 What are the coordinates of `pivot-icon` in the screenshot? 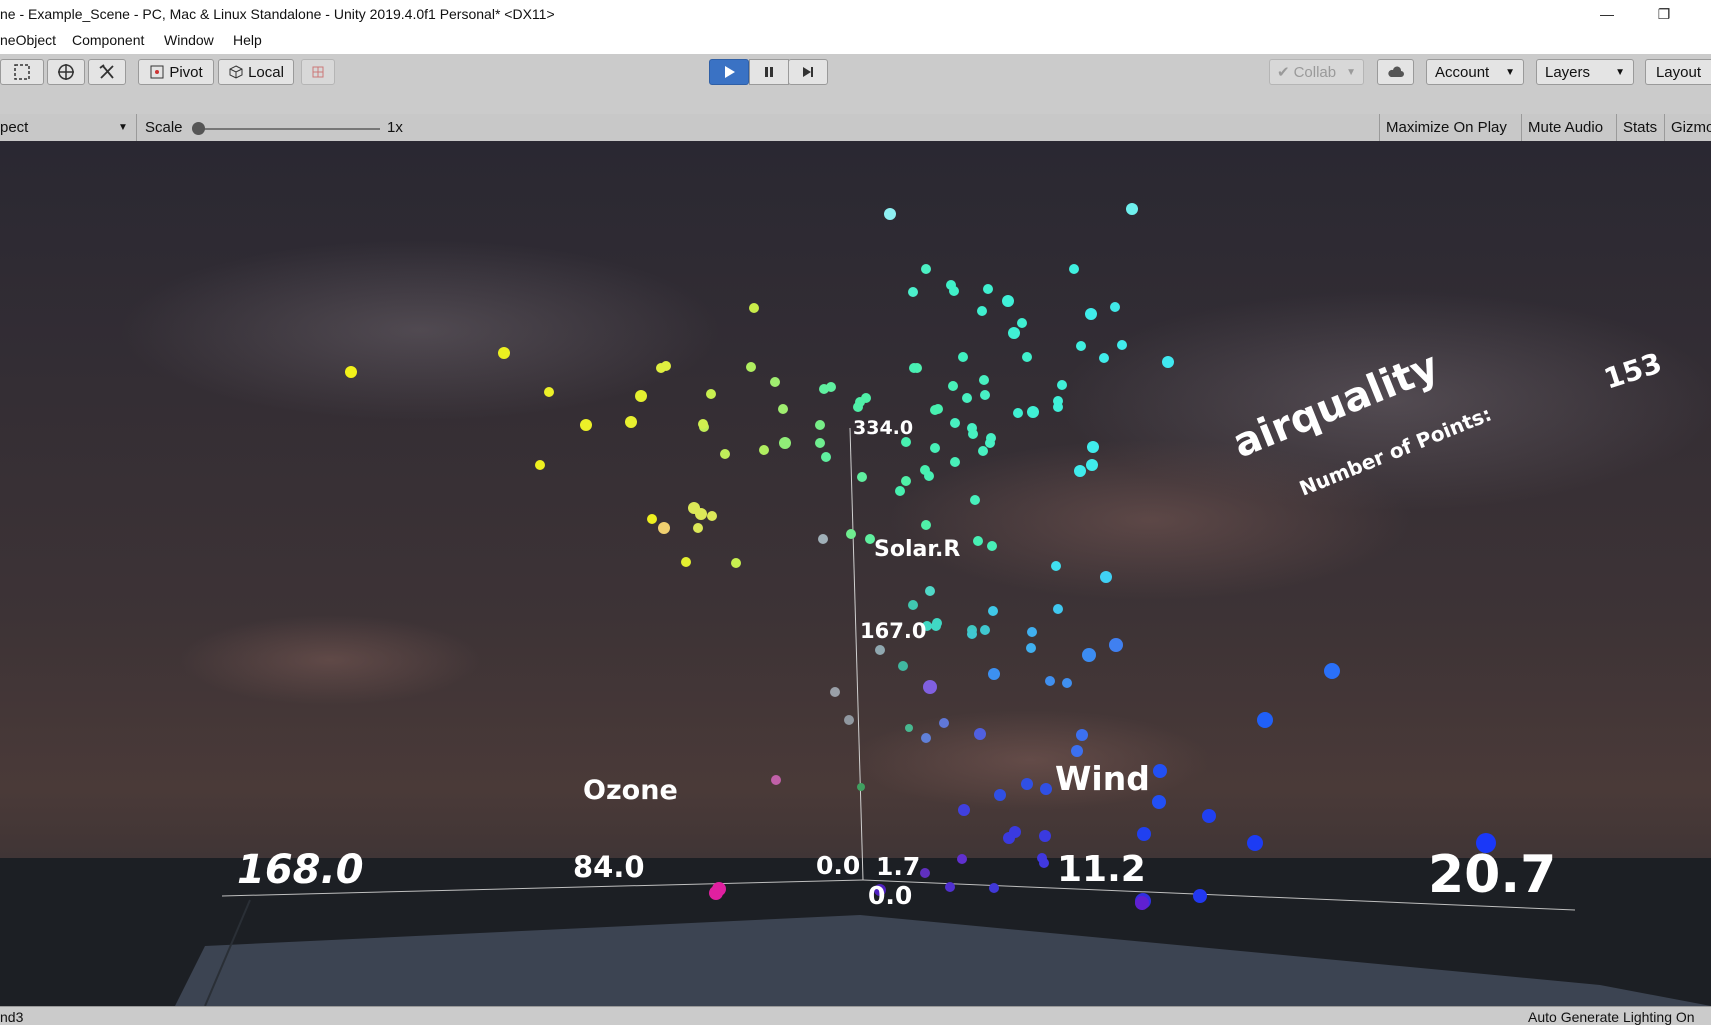 It's located at (157, 72).